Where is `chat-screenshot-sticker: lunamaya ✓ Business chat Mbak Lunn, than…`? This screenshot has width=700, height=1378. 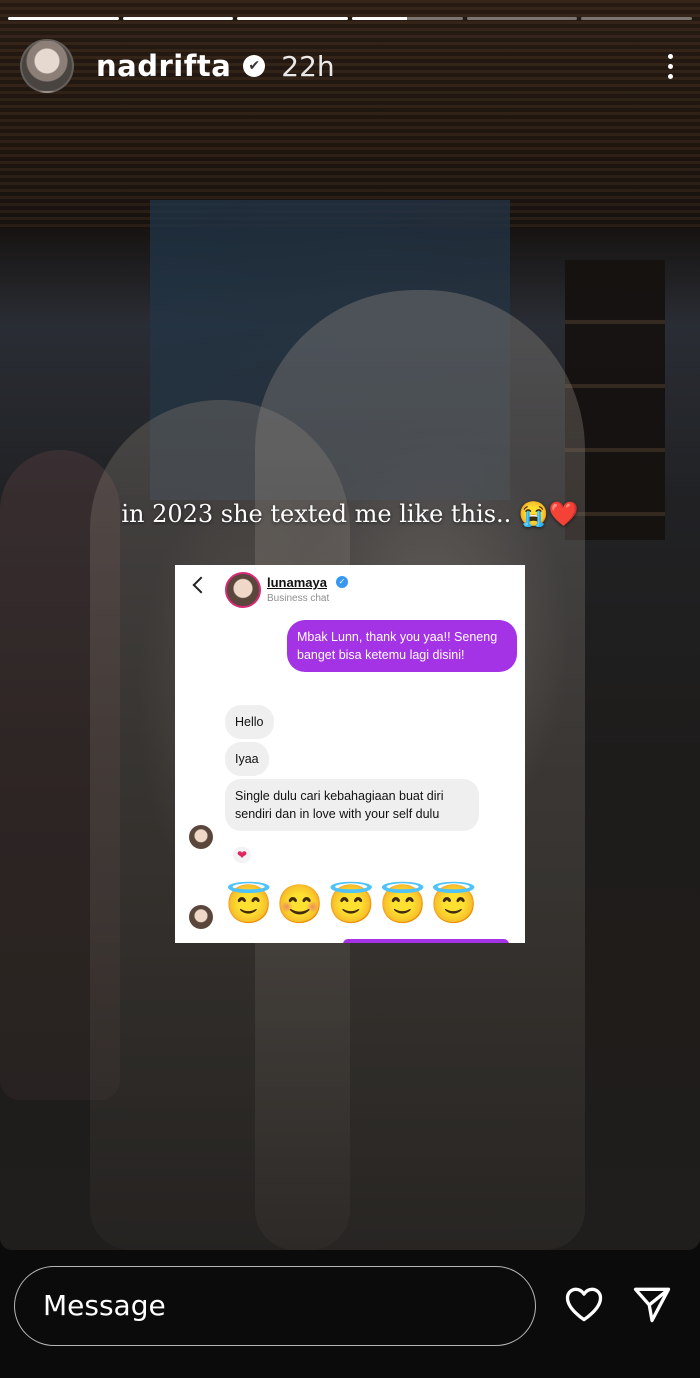 chat-screenshot-sticker: lunamaya ✓ Business chat Mbak Lunn, than… is located at coordinates (350, 754).